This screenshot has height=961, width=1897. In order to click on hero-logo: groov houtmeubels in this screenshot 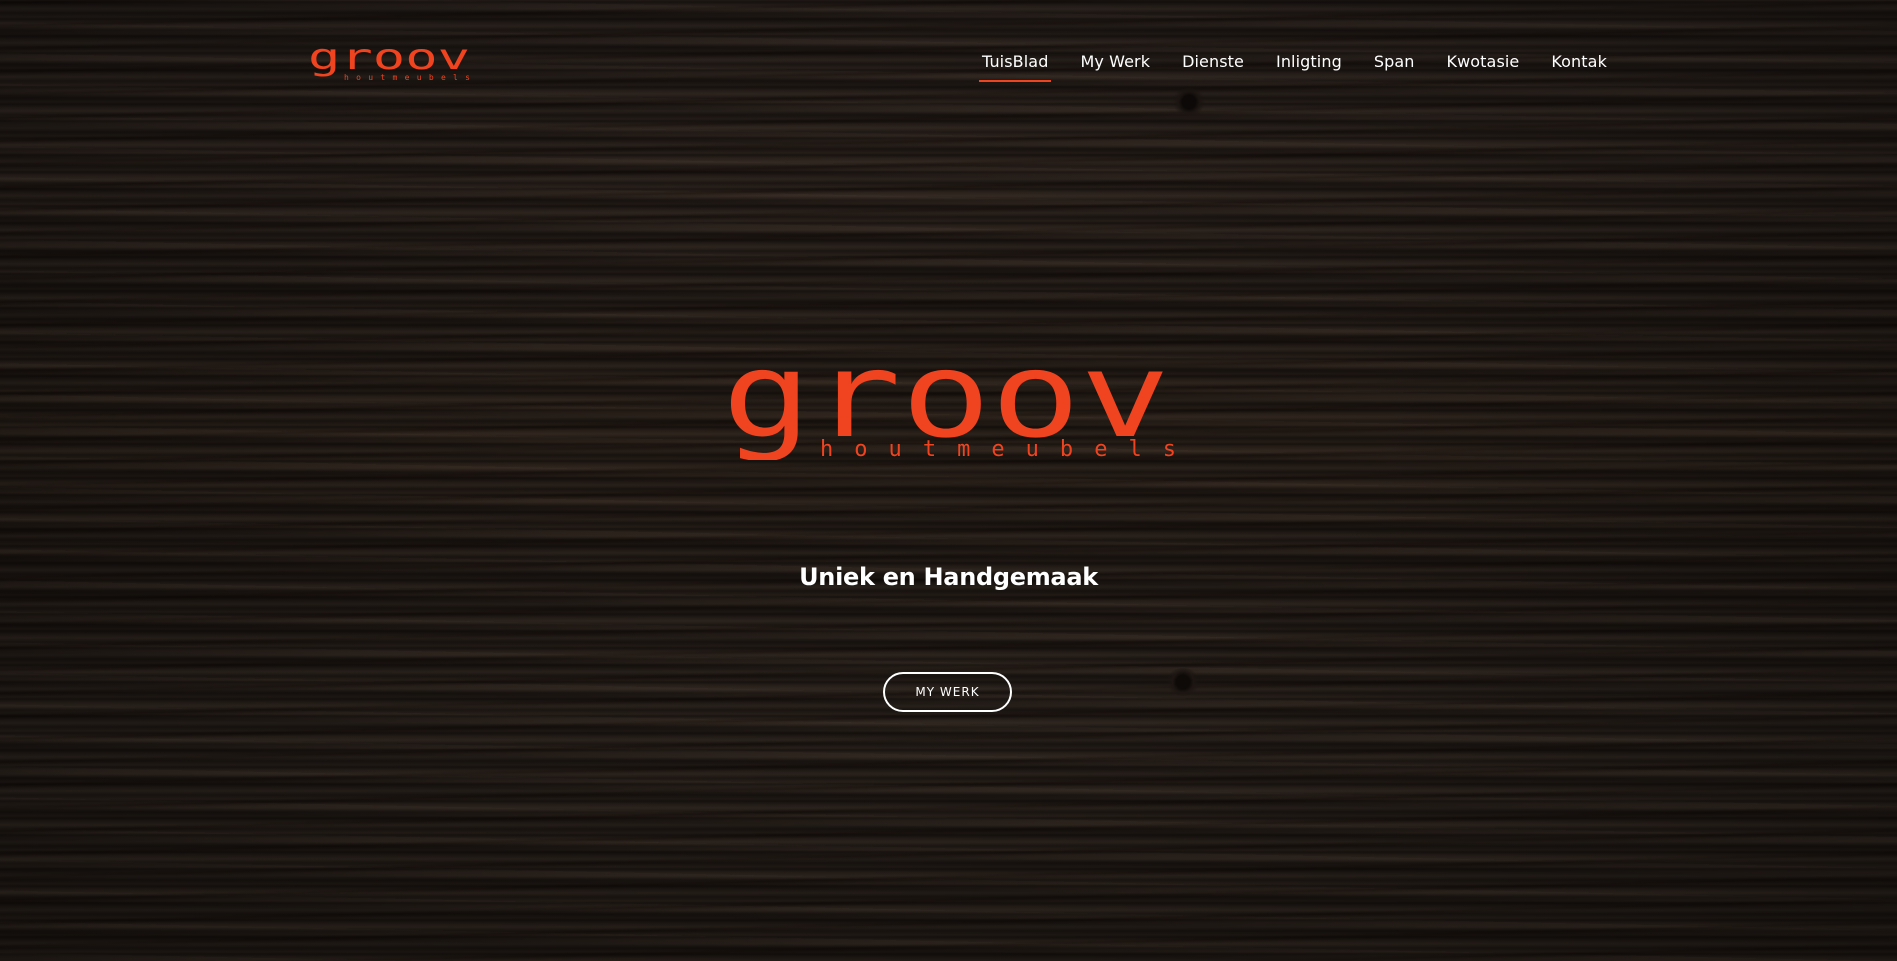, I will do `click(949, 404)`.